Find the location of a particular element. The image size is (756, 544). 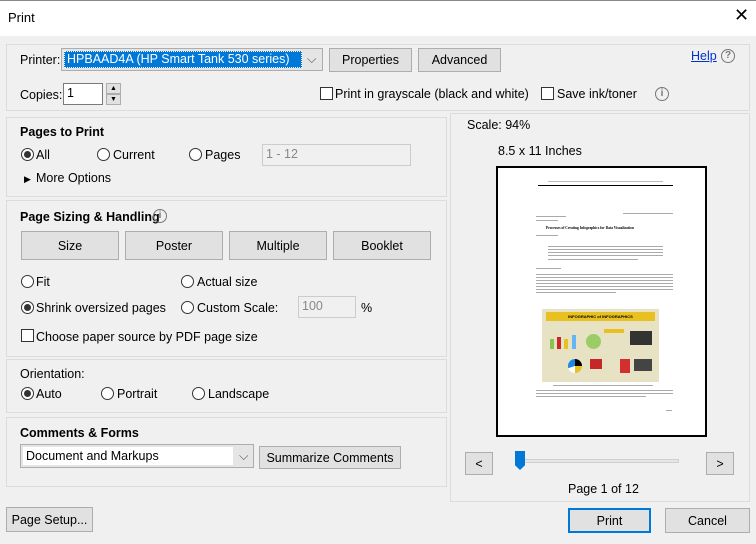

actual-size-radio is located at coordinates (187, 281).